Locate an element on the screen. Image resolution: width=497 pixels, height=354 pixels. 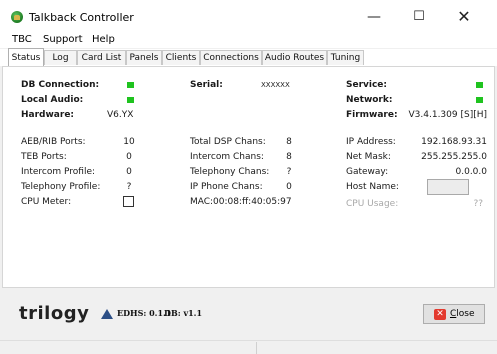
db-version: DB: v1.1 is located at coordinates (183, 313).